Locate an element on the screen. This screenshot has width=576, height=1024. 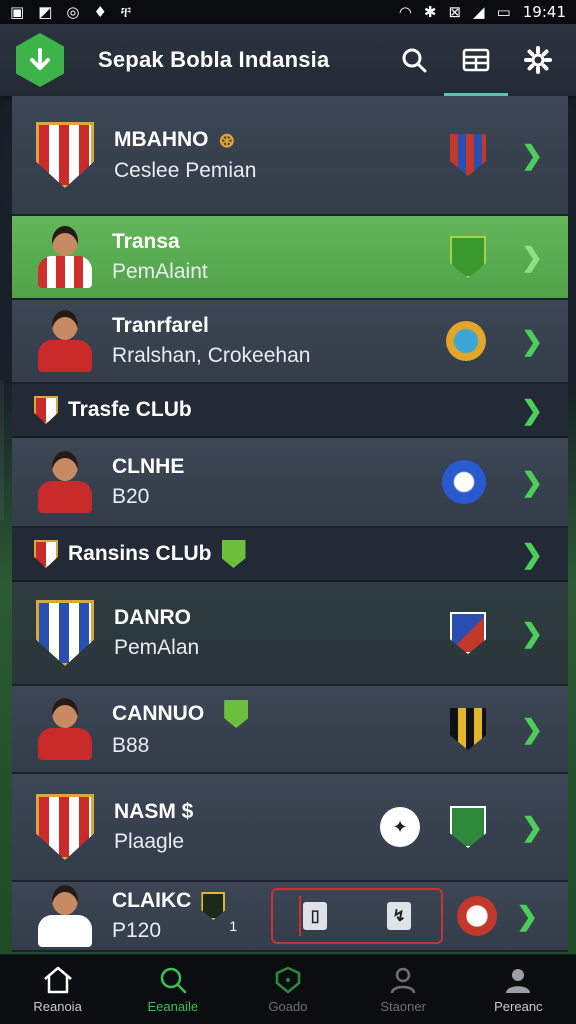
app-logo-icon is located at coordinates (40, 60).